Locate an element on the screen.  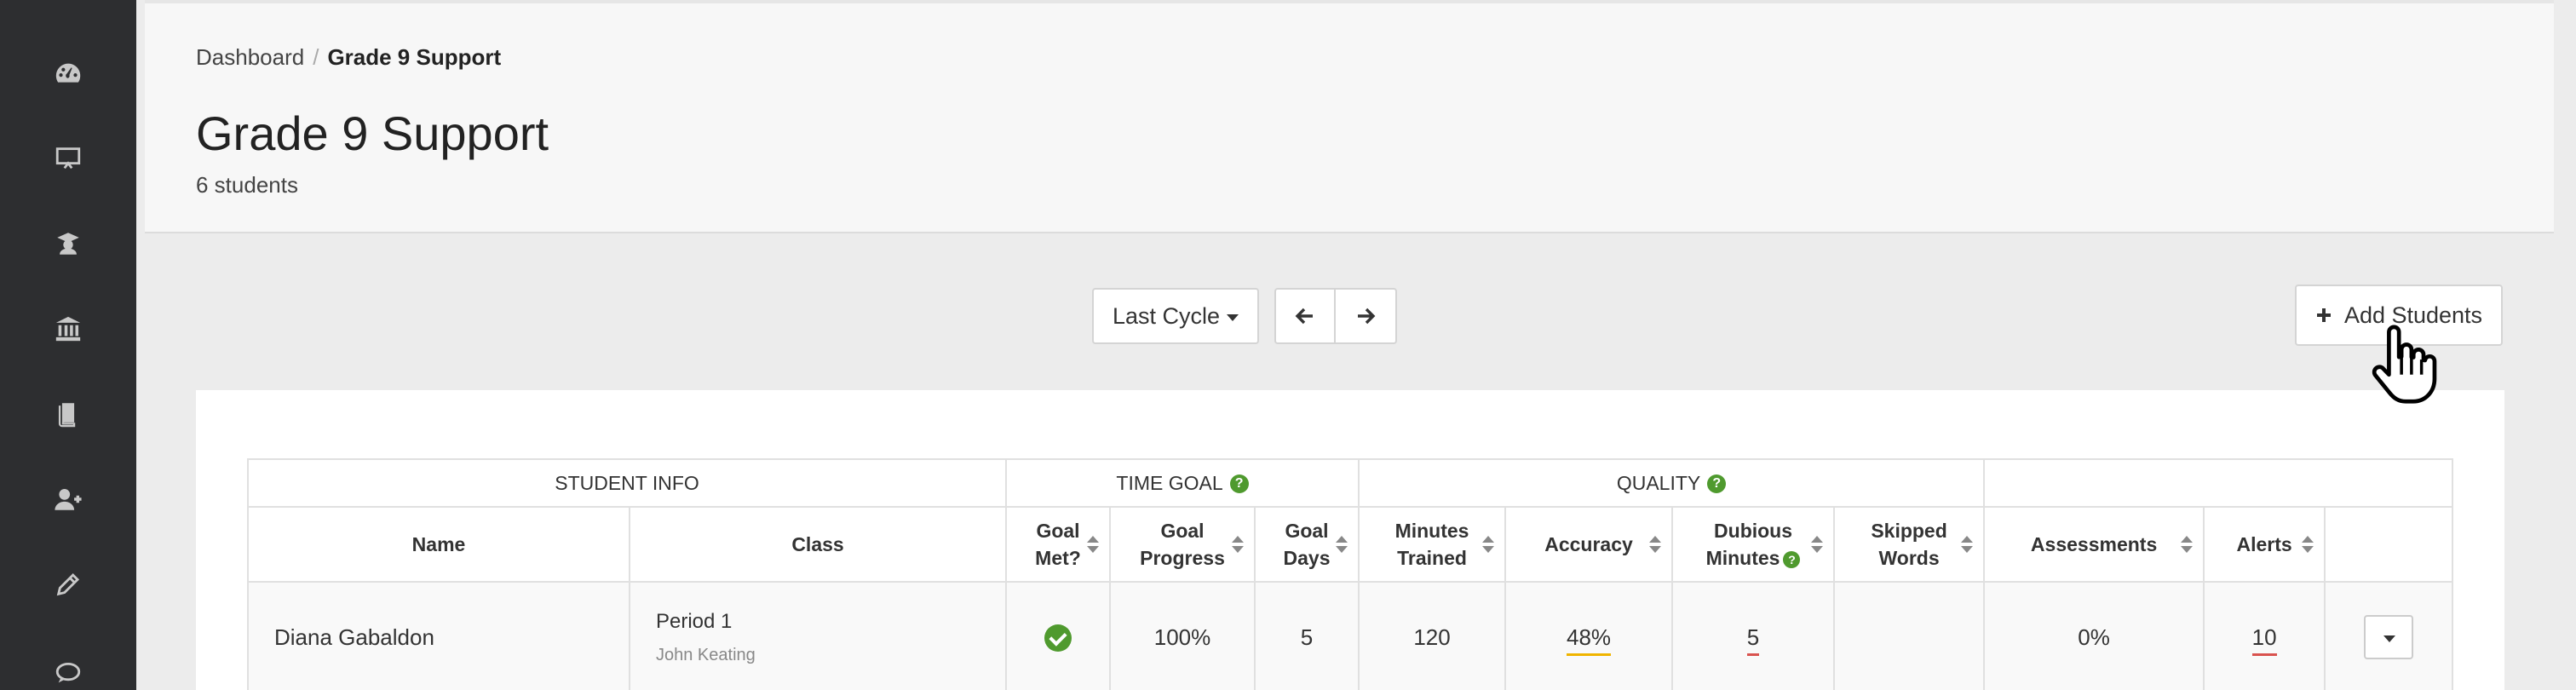
institution-icon is located at coordinates (68, 329).